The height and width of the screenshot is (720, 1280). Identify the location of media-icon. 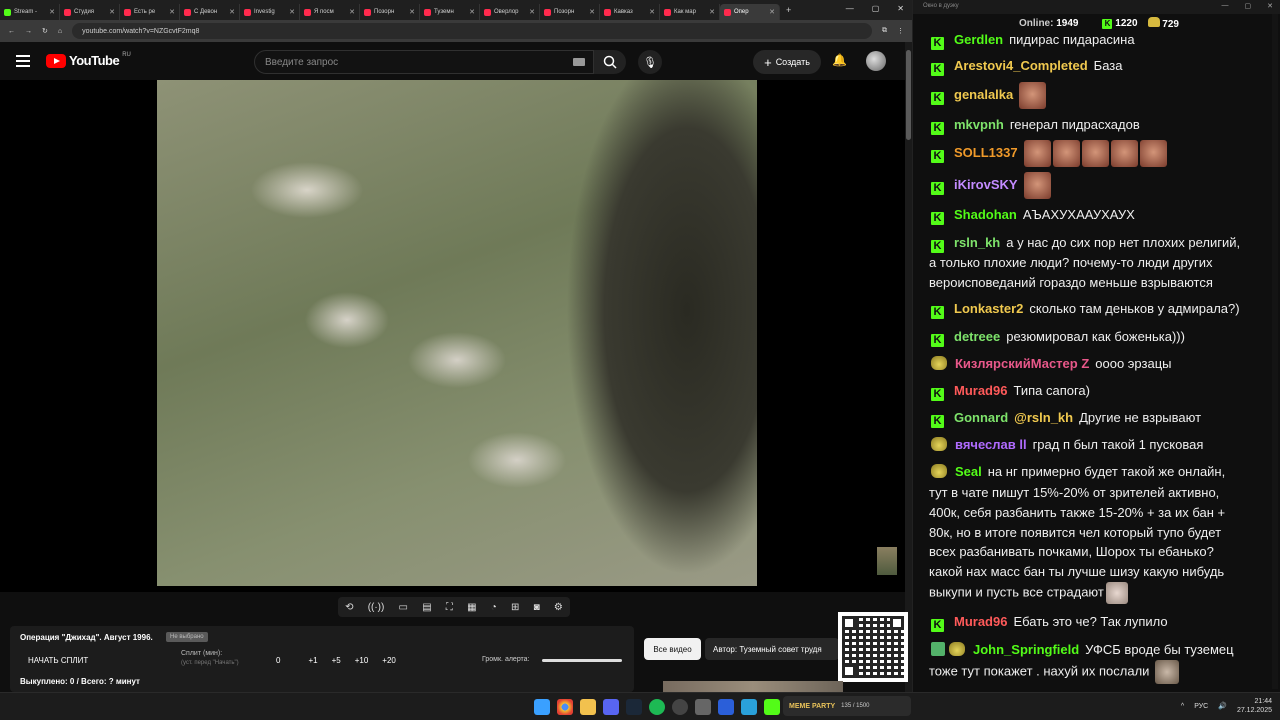
(726, 707).